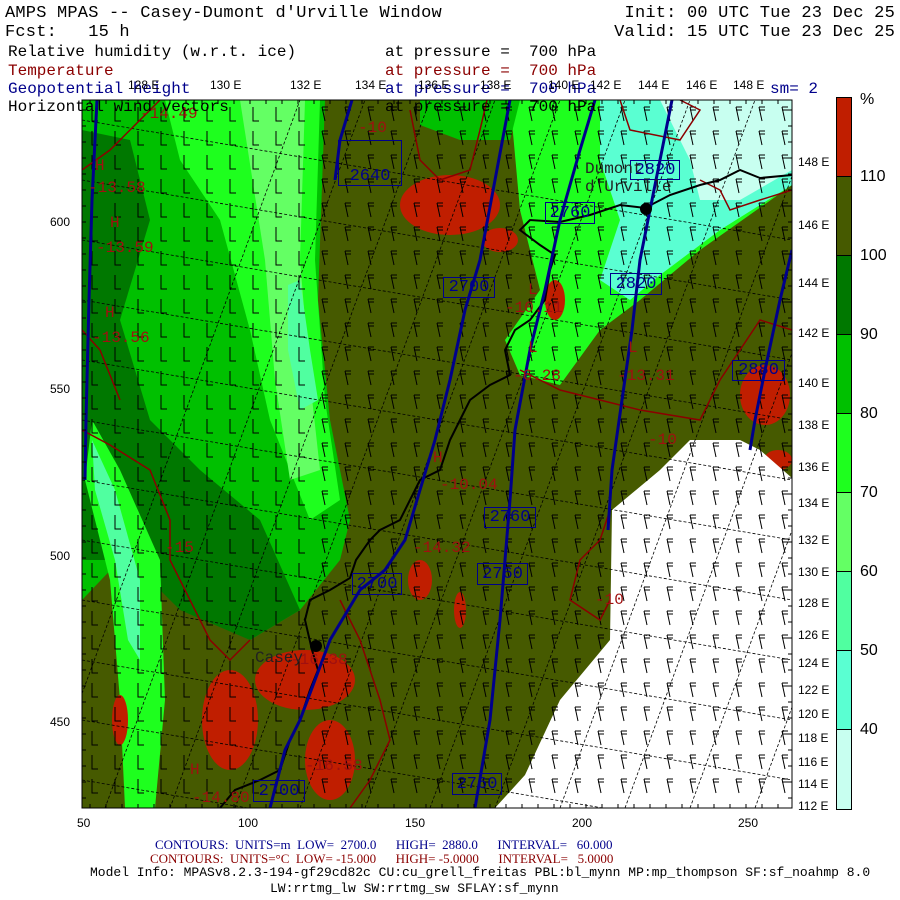  I want to click on top-longitude-label: 128 E, so click(144, 85).